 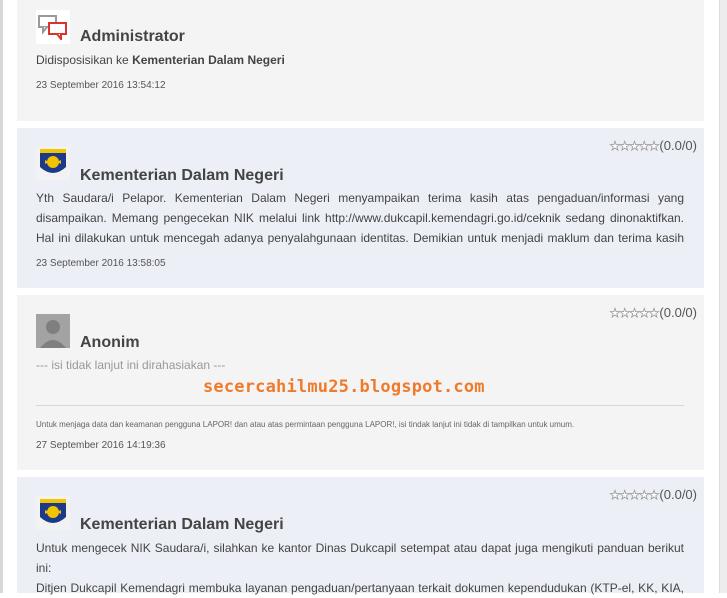 I want to click on watermark: secercahilmu25.blogspot.com, so click(x=344, y=387).